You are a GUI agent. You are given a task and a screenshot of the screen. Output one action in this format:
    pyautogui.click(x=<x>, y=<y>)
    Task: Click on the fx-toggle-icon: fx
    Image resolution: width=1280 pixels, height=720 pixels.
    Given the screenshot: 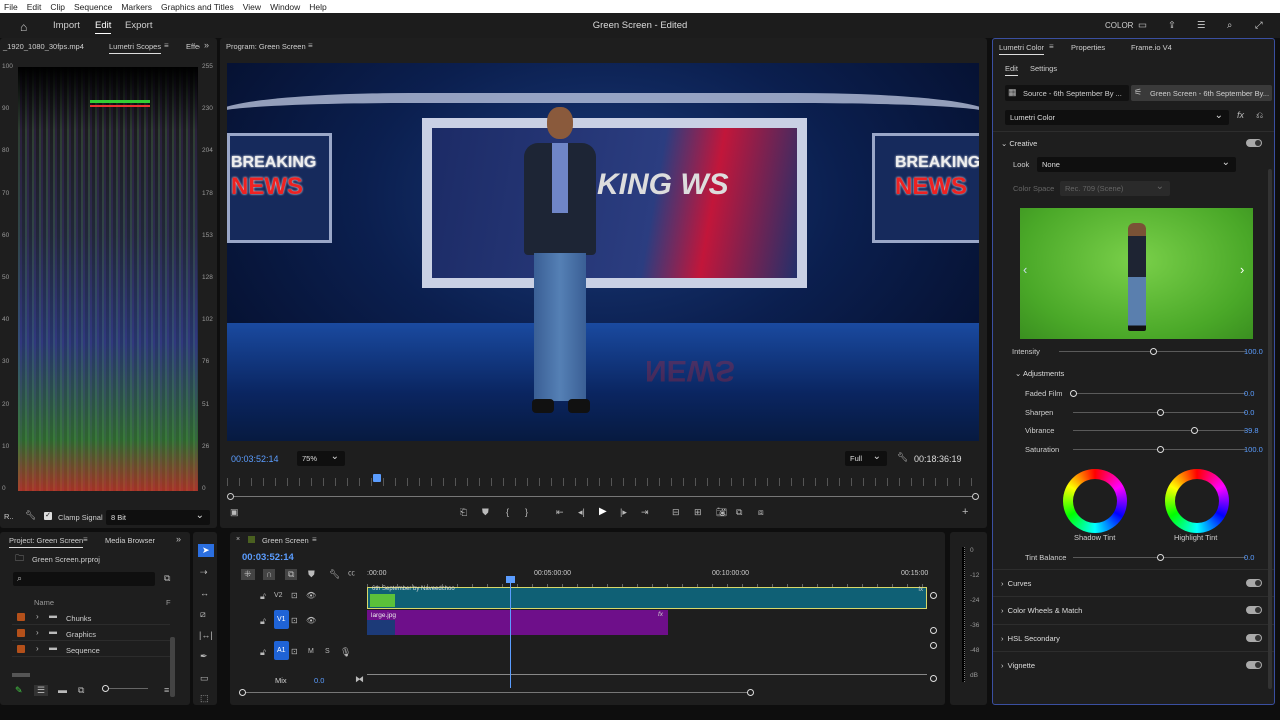 What is the action you would take?
    pyautogui.click(x=1240, y=115)
    